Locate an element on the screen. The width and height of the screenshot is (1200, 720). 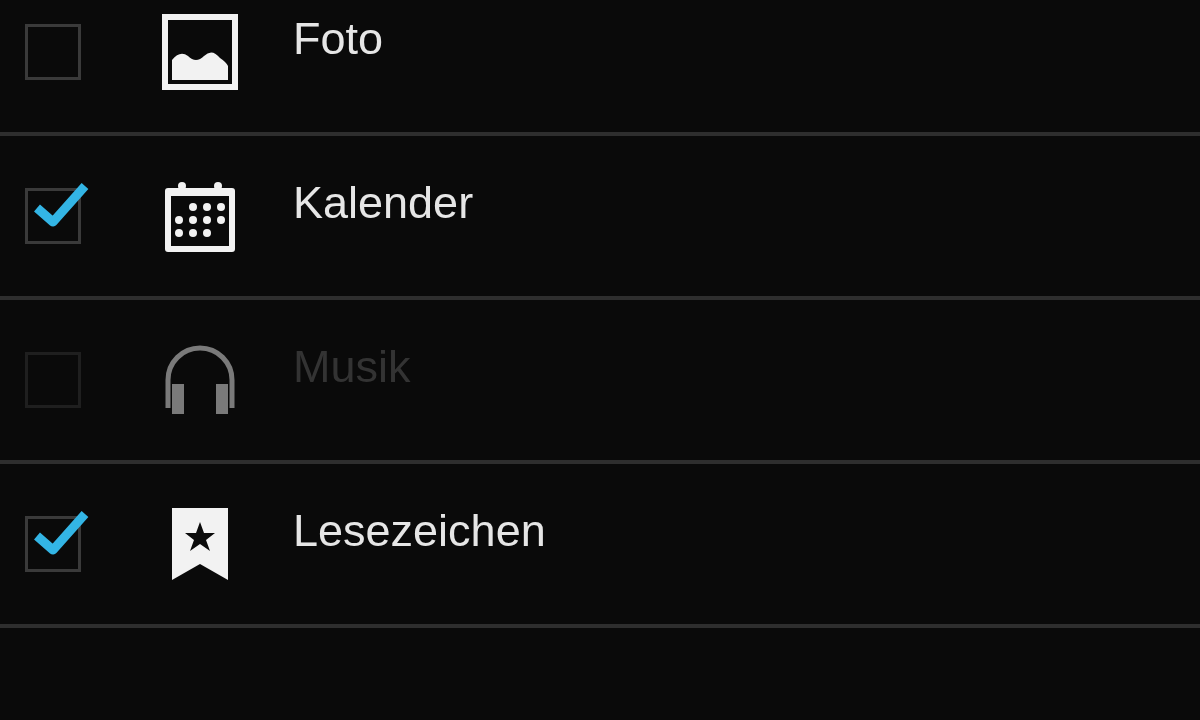
item-label: Kalender is located at coordinates (383, 203).